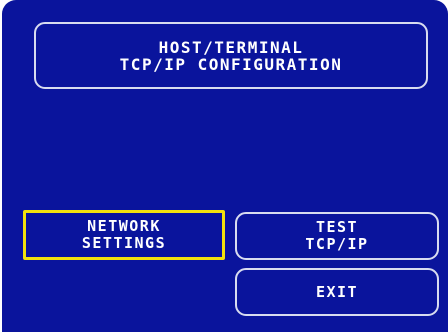 This screenshot has width=448, height=332. Describe the element at coordinates (337, 227) in the screenshot. I see `test-tcpip-label-line-1: TEST` at that location.